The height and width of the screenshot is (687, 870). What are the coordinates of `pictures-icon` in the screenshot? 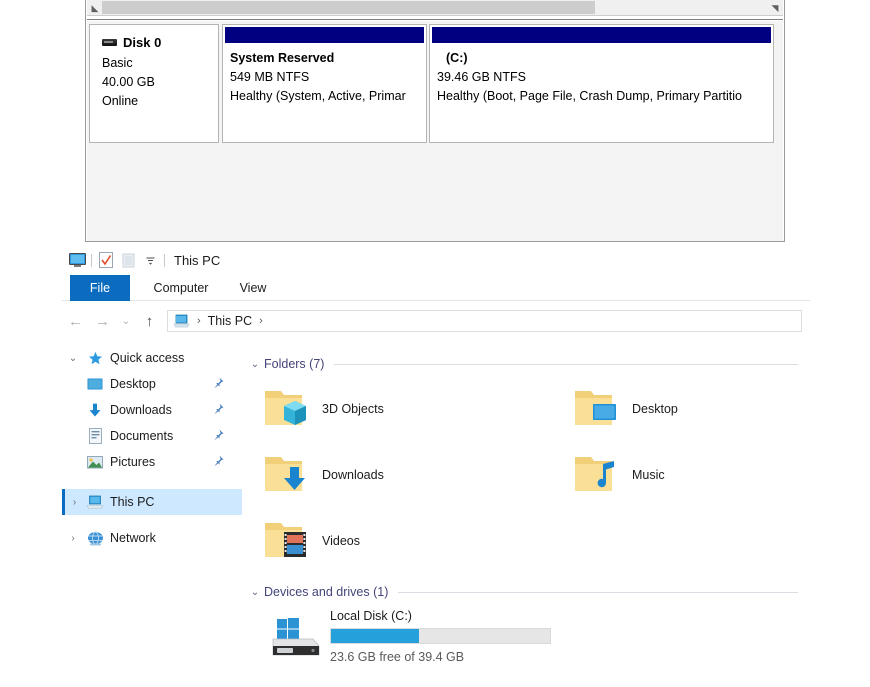 It's located at (95, 462).